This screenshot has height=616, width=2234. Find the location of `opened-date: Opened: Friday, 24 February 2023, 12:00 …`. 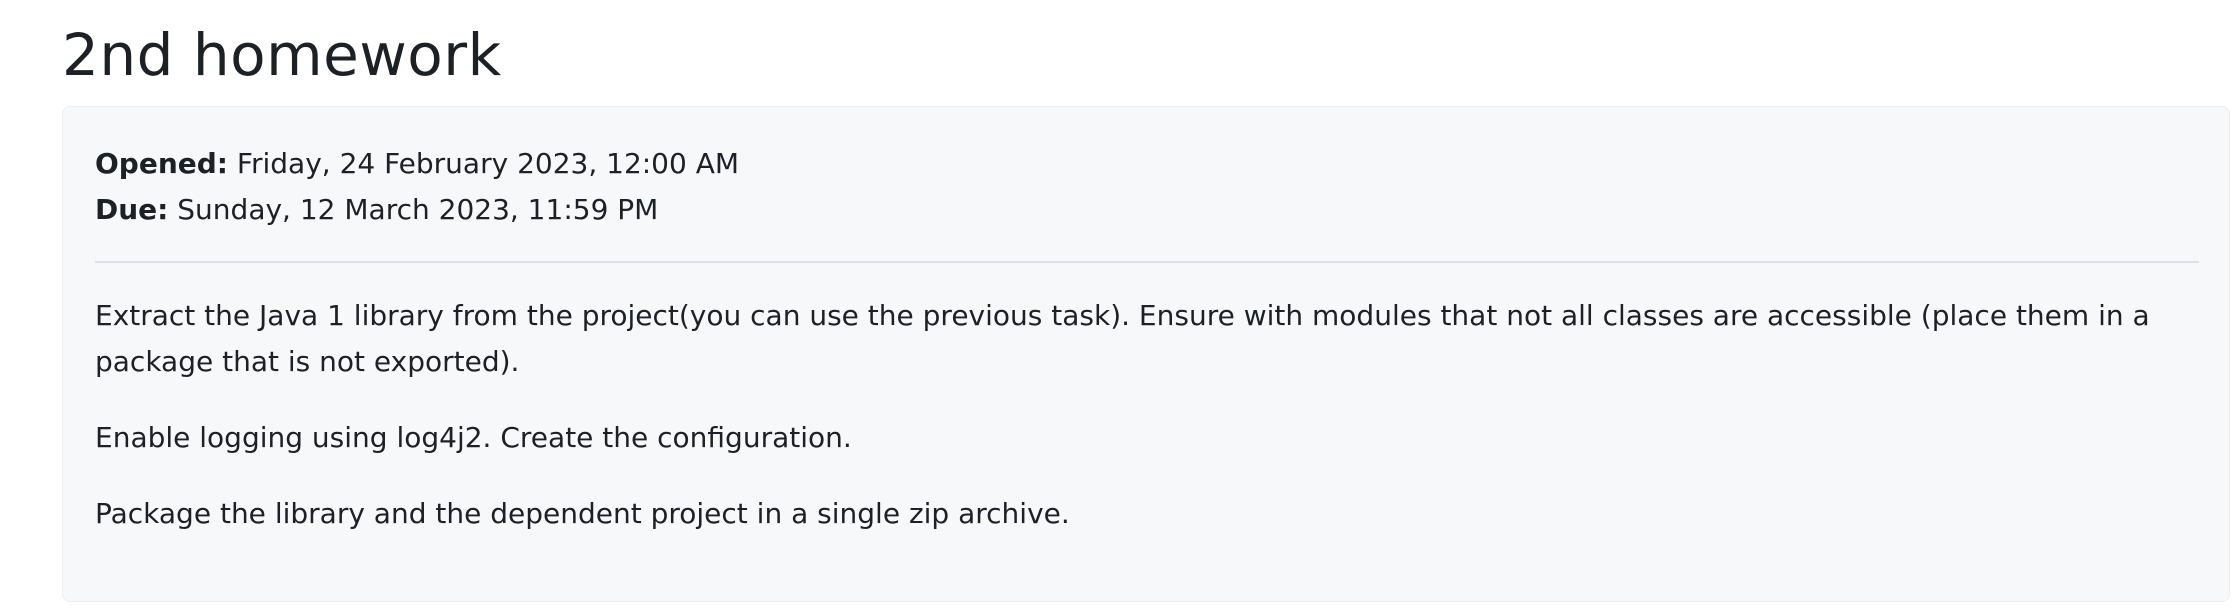

opened-date: Opened: Friday, 24 February 2023, 12:00 … is located at coordinates (417, 164).